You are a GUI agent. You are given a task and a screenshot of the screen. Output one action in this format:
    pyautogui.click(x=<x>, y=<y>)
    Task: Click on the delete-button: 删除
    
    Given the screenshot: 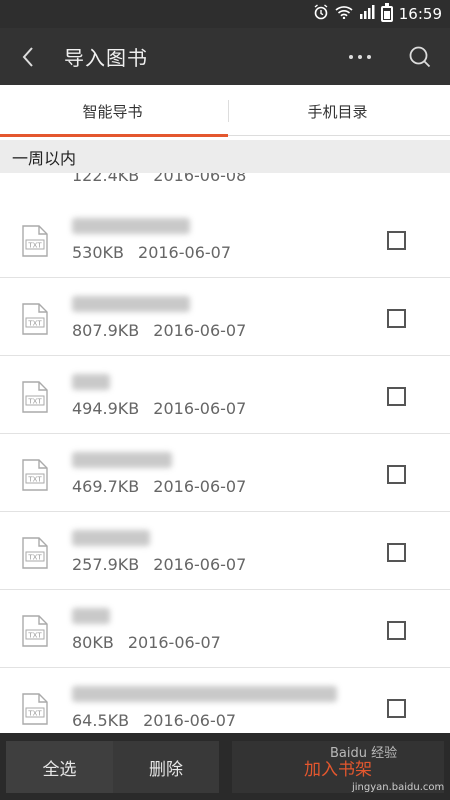 What is the action you would take?
    pyautogui.click(x=166, y=767)
    